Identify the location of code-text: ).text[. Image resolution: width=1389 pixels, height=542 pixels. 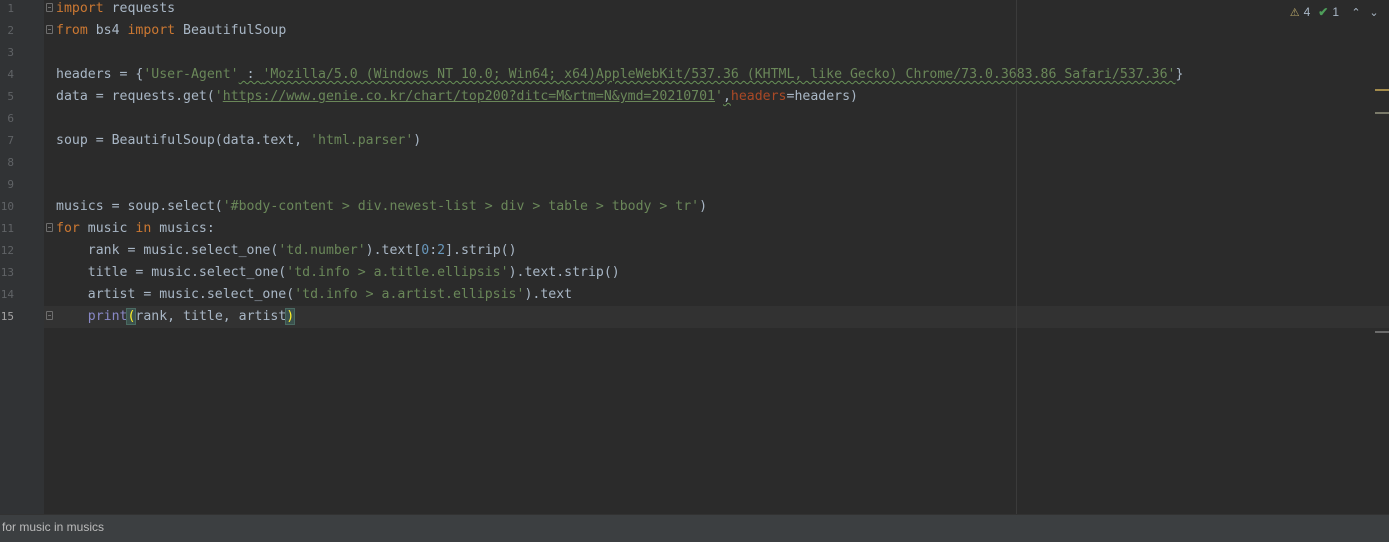
(393, 250).